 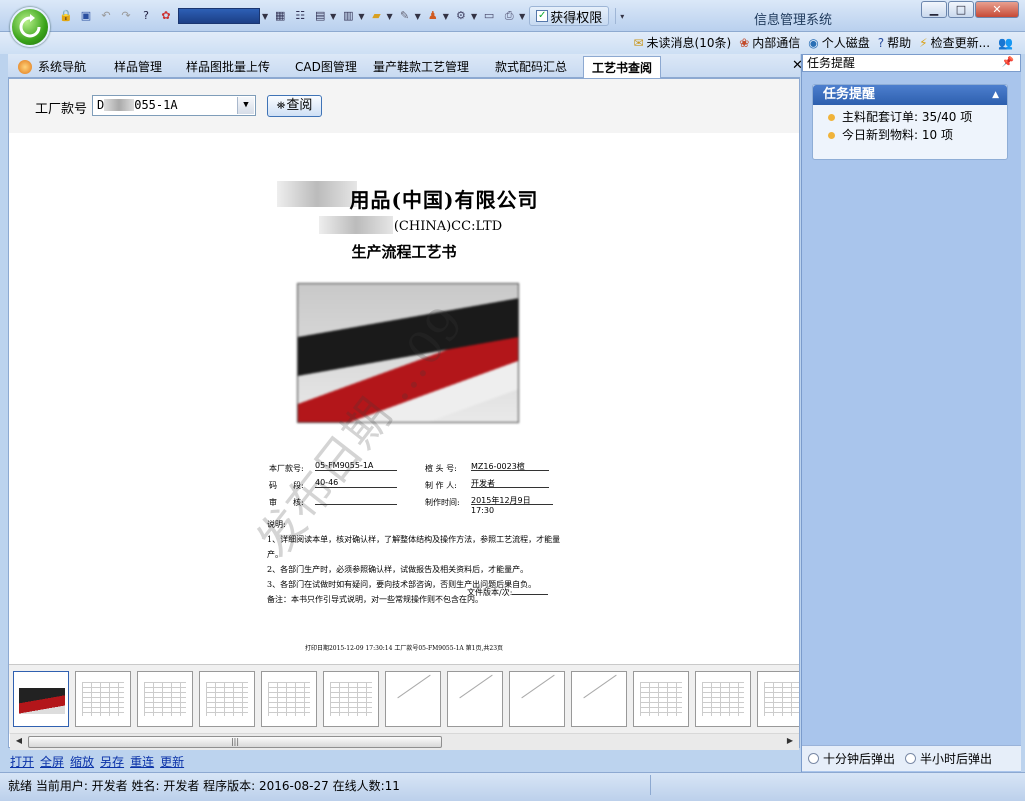 I want to click on scroll-left-icon: ◀, so click(x=19, y=742).